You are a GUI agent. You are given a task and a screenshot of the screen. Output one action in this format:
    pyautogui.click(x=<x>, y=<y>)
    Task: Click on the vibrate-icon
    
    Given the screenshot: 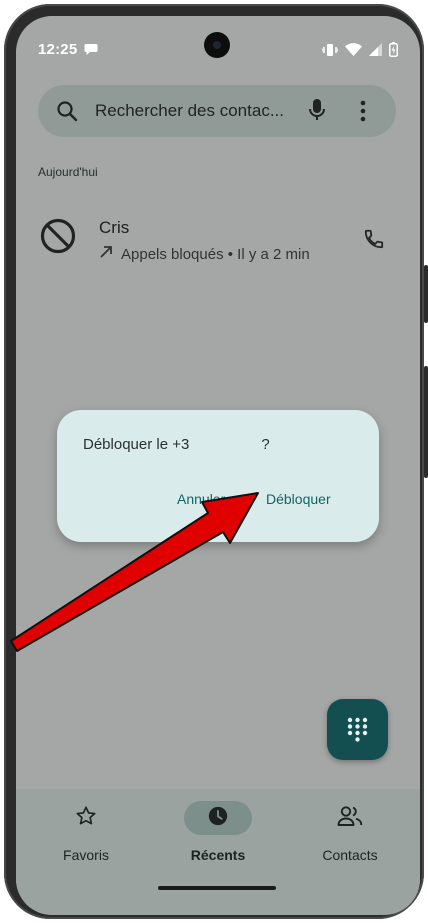 What is the action you would take?
    pyautogui.click(x=330, y=52)
    